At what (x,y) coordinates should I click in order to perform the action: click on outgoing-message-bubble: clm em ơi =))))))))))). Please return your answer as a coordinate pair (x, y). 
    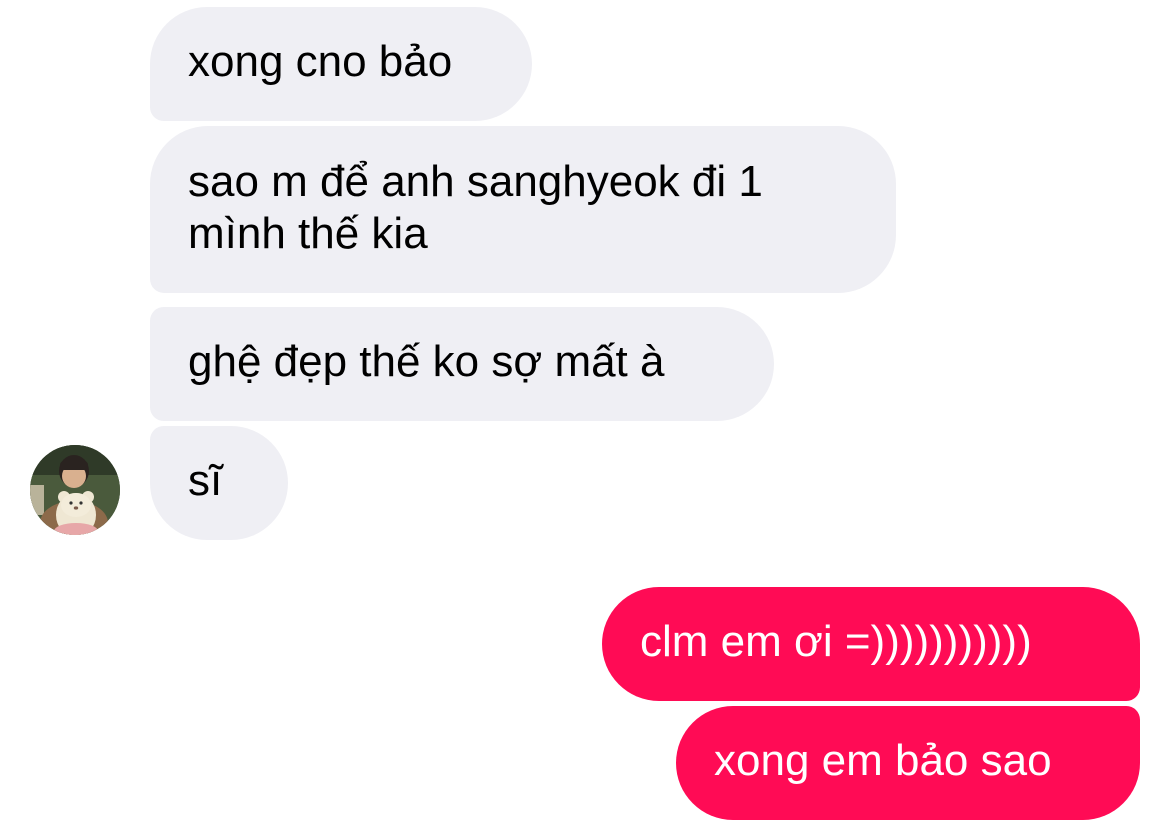
    Looking at the image, I should click on (871, 644).